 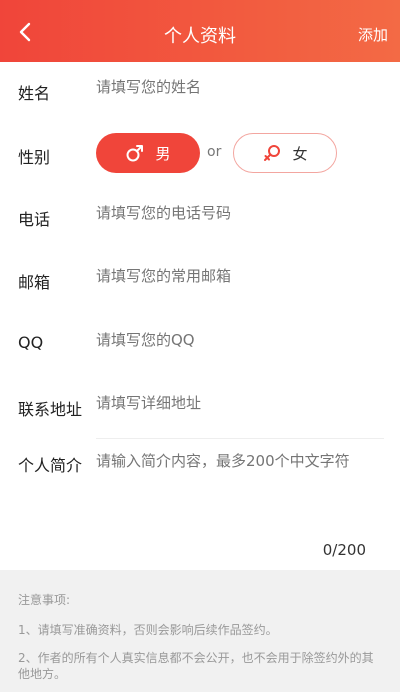 What do you see at coordinates (44, 600) in the screenshot?
I see `notes-title: 注意事项:` at bounding box center [44, 600].